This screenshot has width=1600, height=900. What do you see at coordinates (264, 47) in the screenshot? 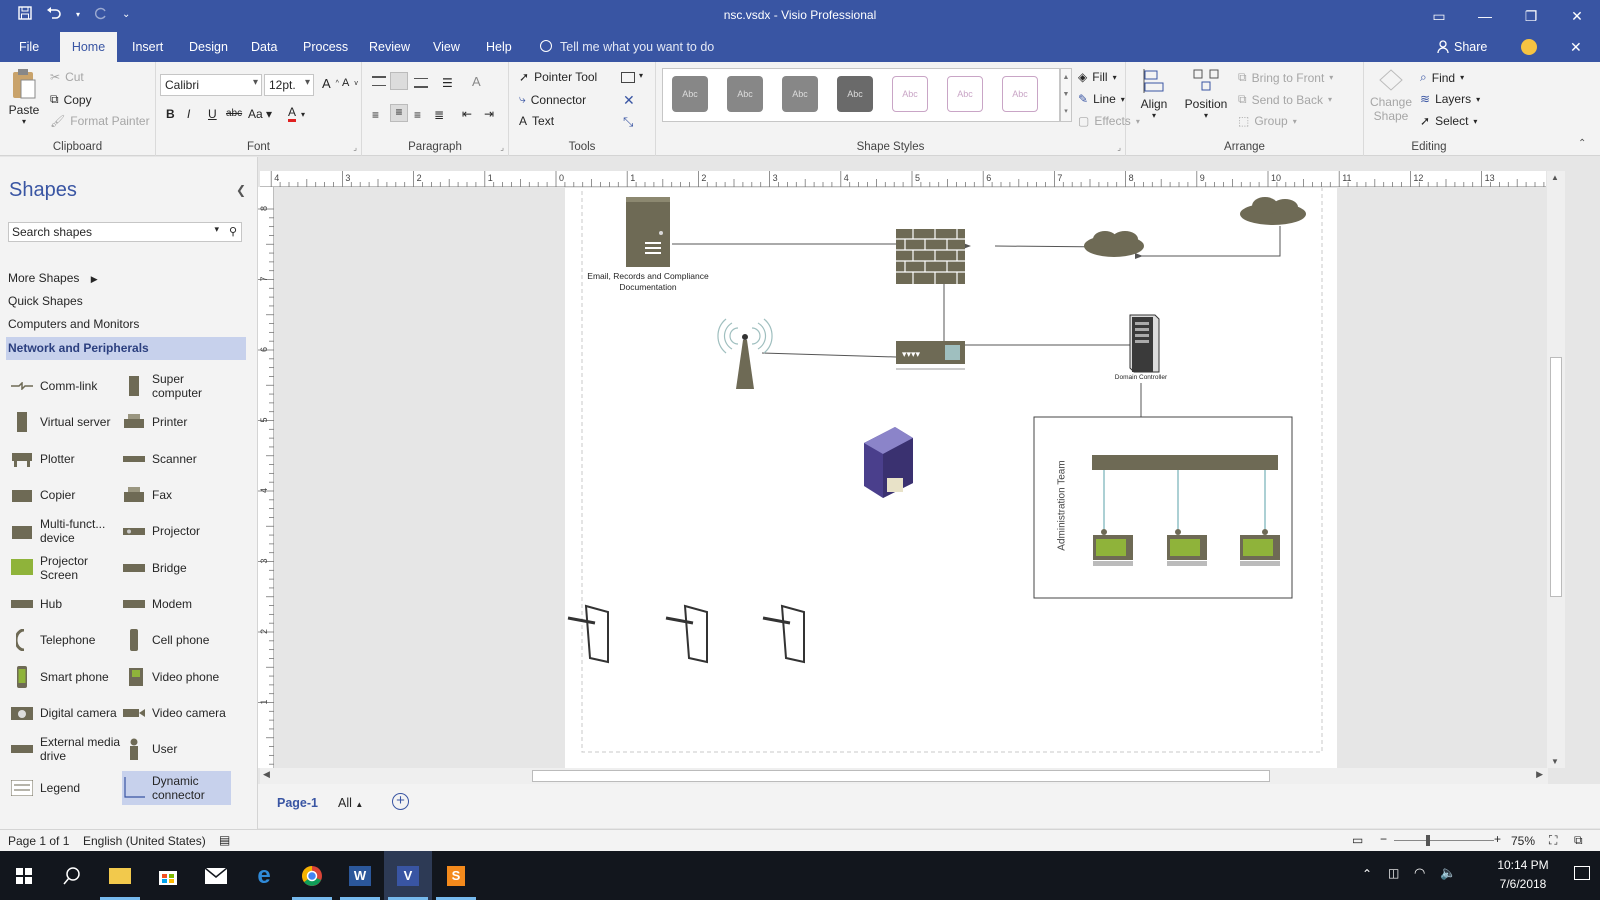
I see `tab-data: Data` at bounding box center [264, 47].